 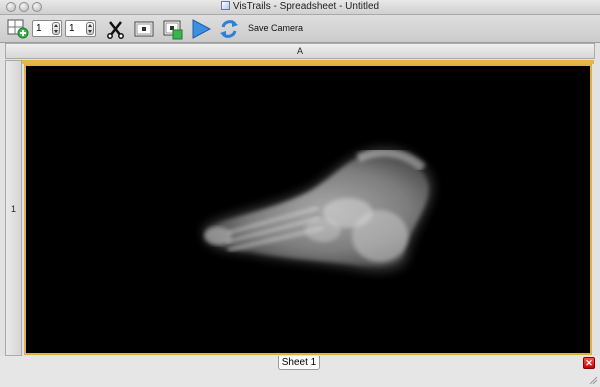 I want to click on delete-cell-button, so click(x=116, y=29).